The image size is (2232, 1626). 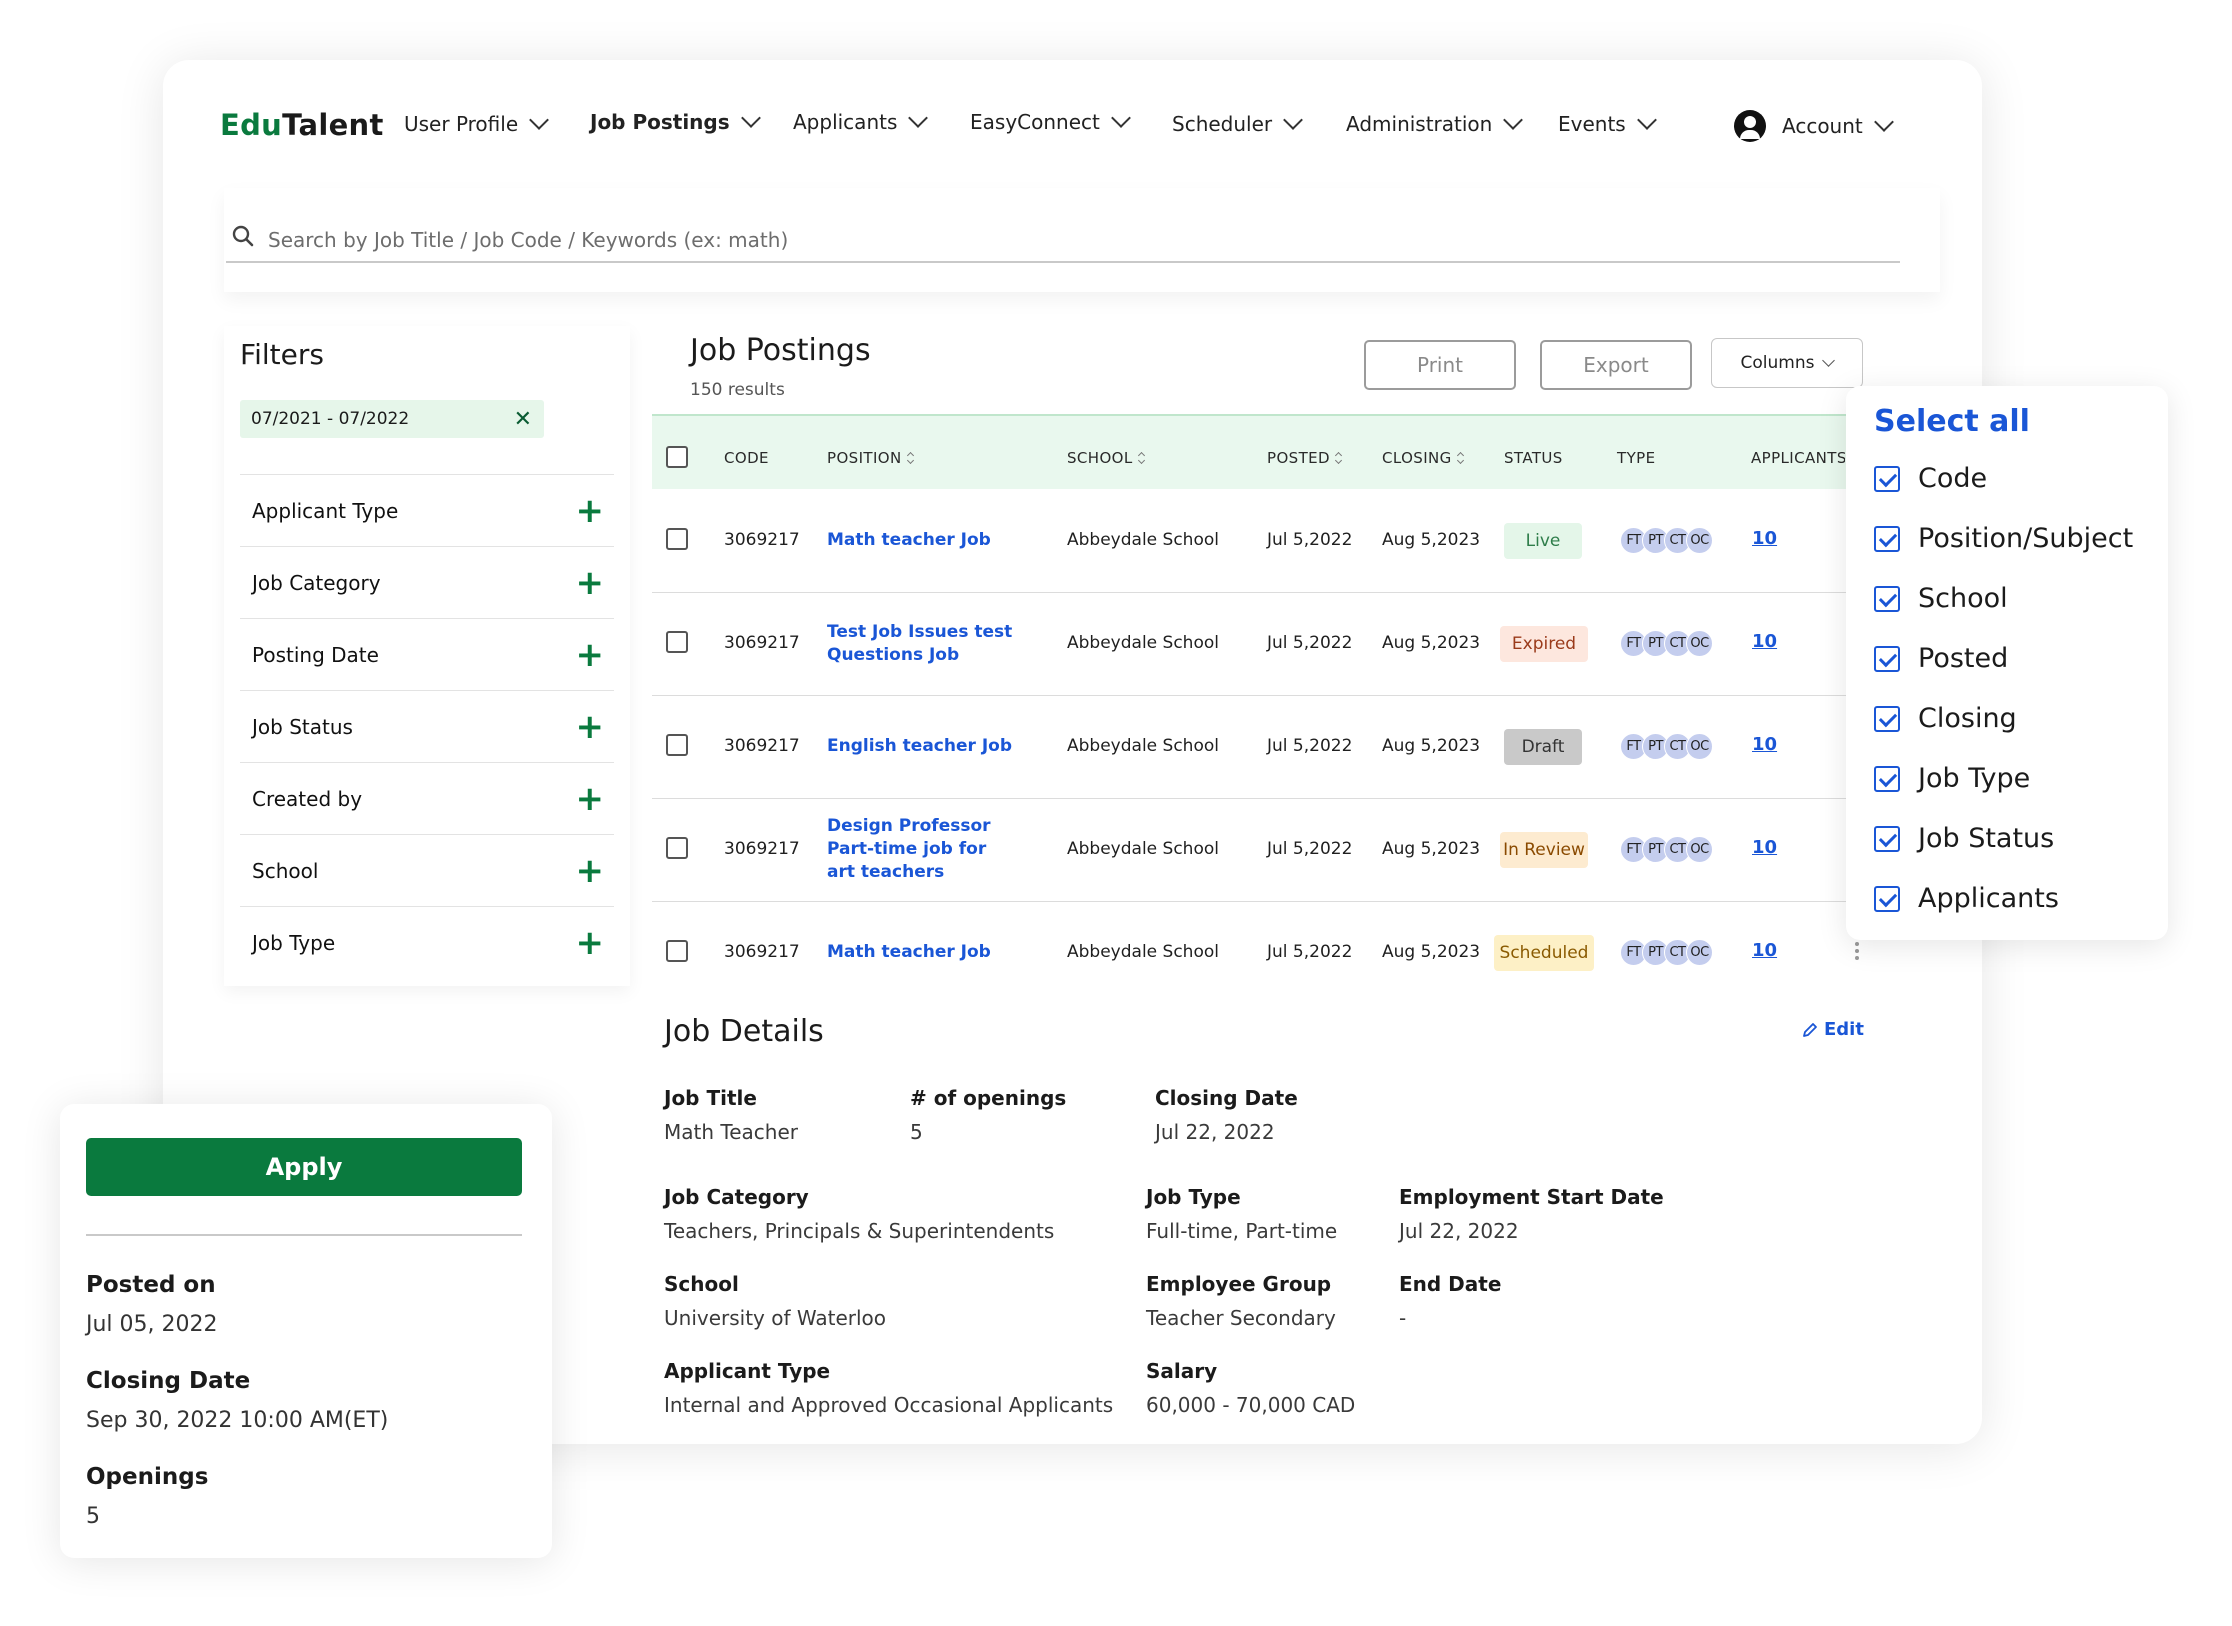 I want to click on column-header-applicants: APPLICANTS, so click(x=1798, y=458).